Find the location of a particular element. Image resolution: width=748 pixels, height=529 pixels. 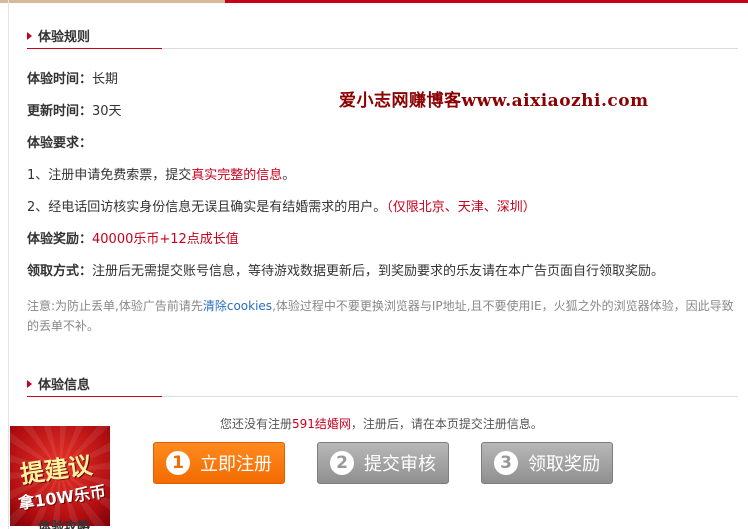

register-tip: 您还没有注册591结婚网，注册后，请在本页提交注册信息。 is located at coordinates (381, 423).